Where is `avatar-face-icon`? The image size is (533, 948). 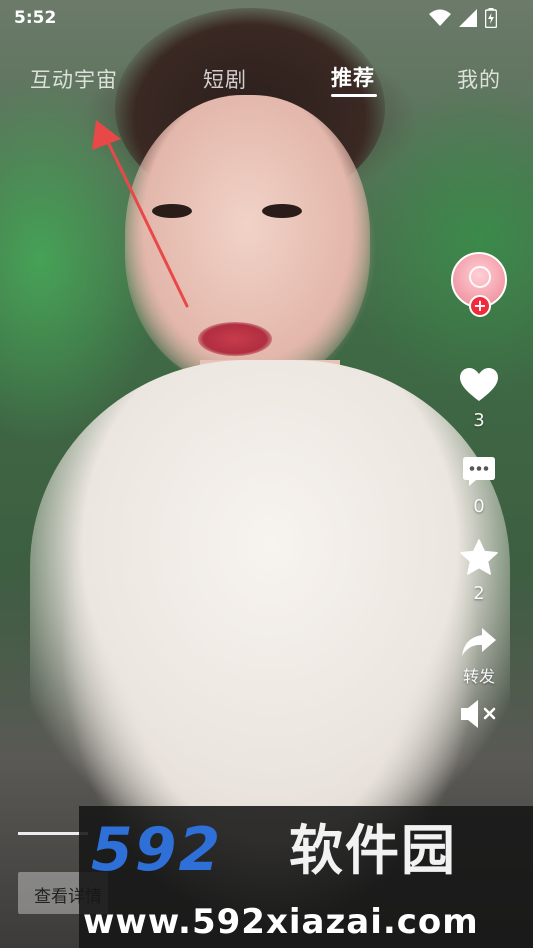 avatar-face-icon is located at coordinates (480, 277).